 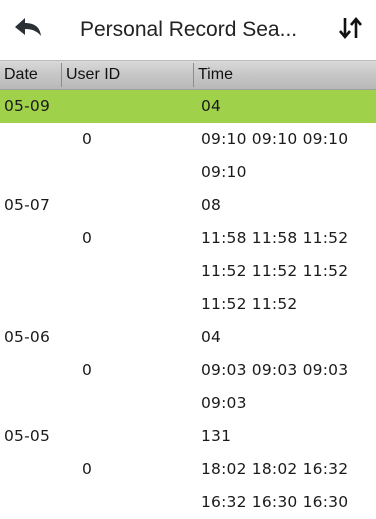 I want to click on back-button, so click(x=28, y=30).